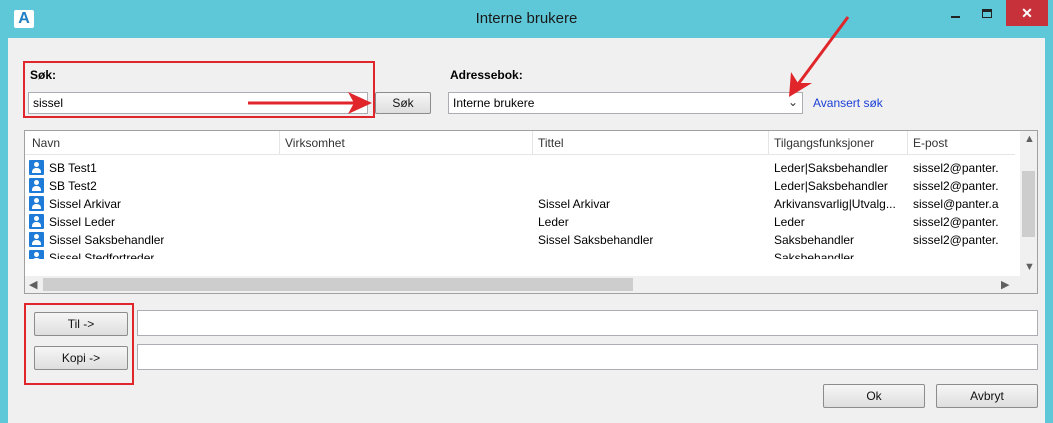 This screenshot has width=1053, height=423. What do you see at coordinates (549, 65) in the screenshot?
I see `annotation-arrows` at bounding box center [549, 65].